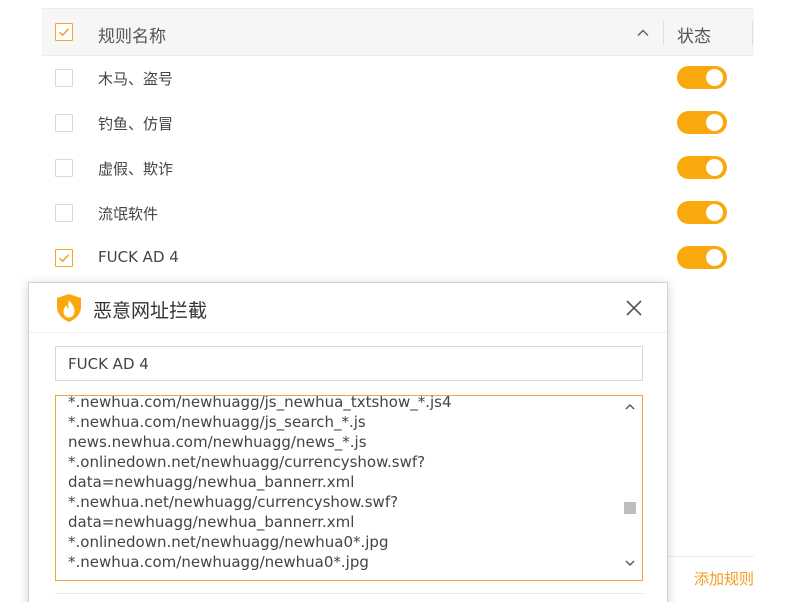 Image resolution: width=794 pixels, height=602 pixels. What do you see at coordinates (630, 407) in the screenshot?
I see `scroll-up-icon` at bounding box center [630, 407].